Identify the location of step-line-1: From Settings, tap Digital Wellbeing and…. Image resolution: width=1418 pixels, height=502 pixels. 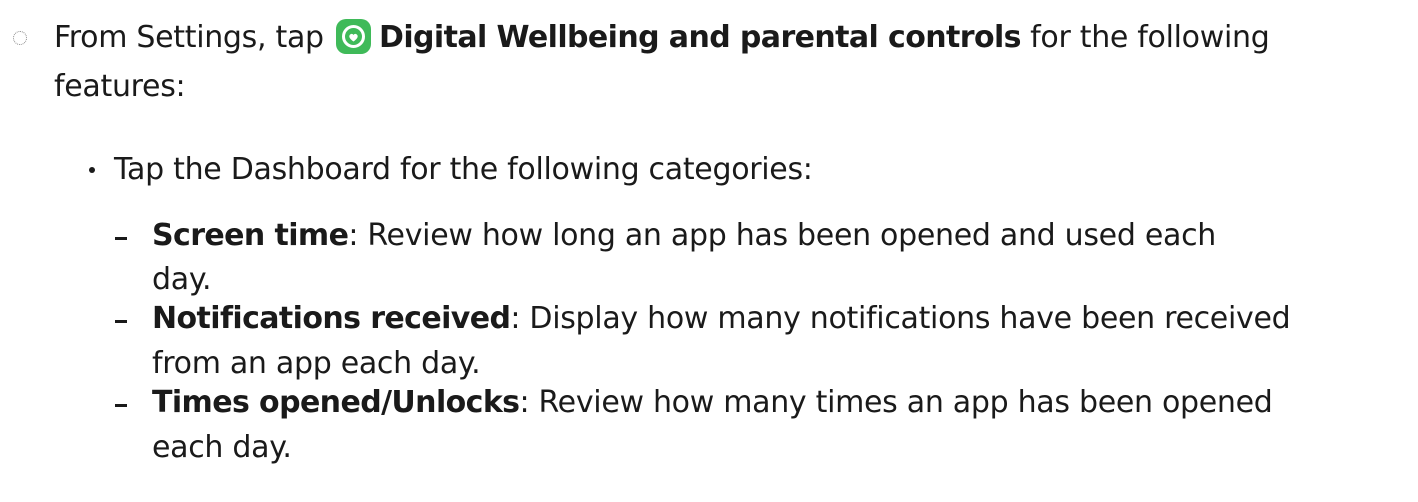
(662, 37).